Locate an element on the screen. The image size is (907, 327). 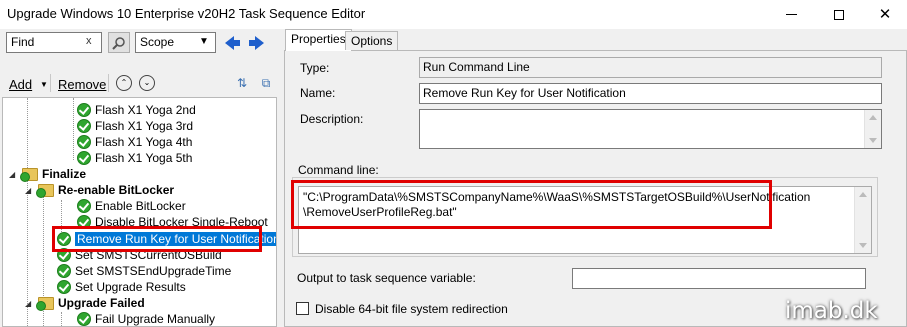
sort-icon: ⇅ is located at coordinates (242, 83).